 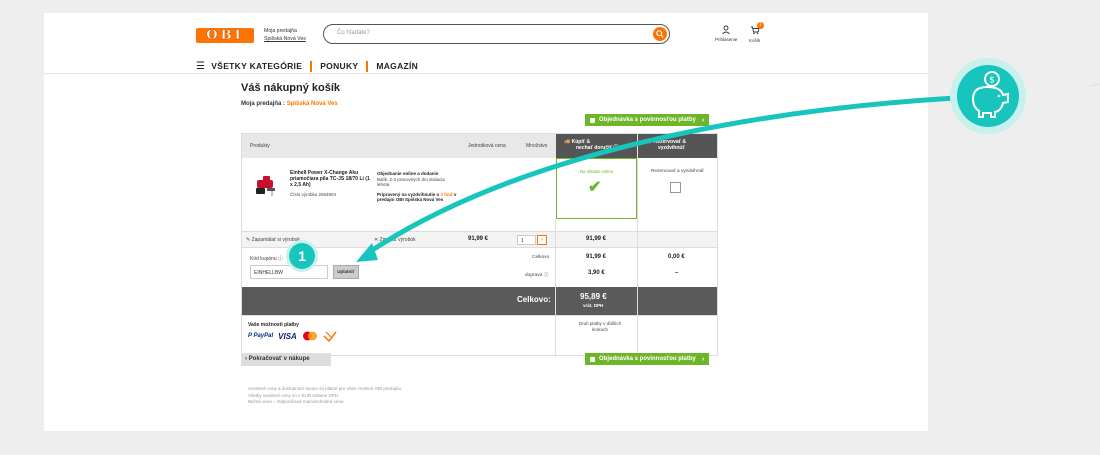 I want to click on piggy-bank-icon: $, so click(x=990, y=94).